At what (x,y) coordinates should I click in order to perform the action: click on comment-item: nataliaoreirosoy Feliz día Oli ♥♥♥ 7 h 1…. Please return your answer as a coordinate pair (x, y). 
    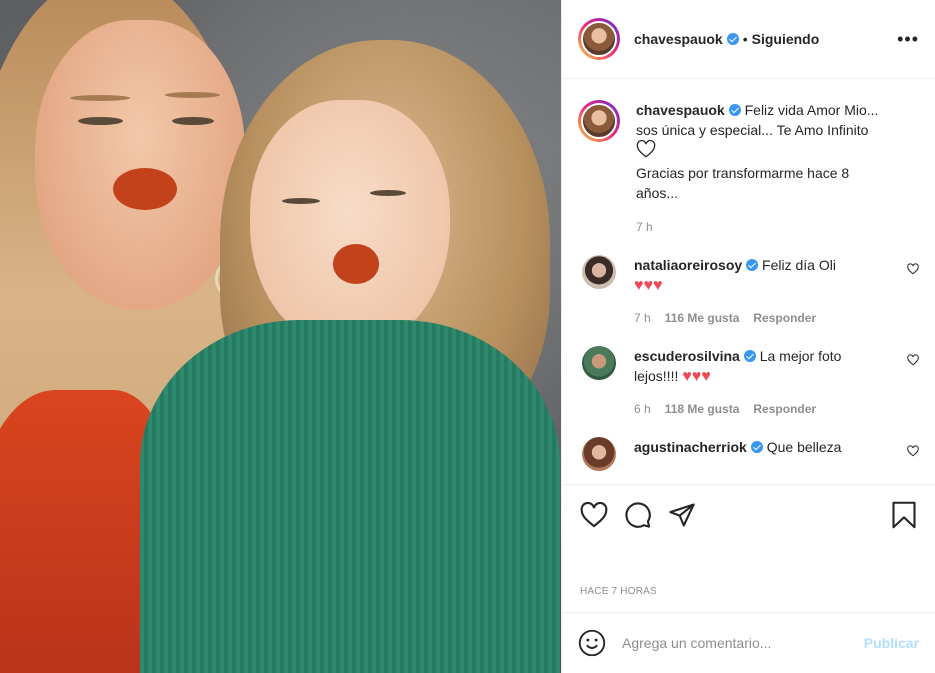
    Looking at the image, I should click on (748, 291).